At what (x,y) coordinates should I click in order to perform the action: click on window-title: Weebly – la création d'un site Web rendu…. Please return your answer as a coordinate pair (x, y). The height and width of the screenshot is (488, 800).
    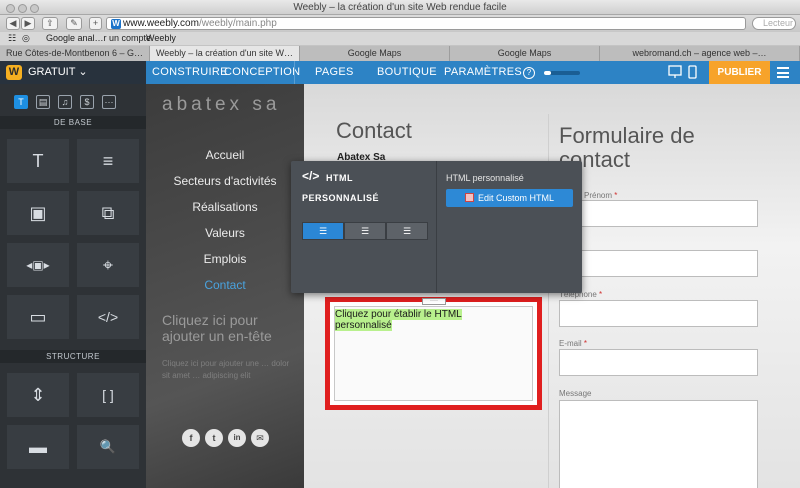
    Looking at the image, I should click on (400, 7).